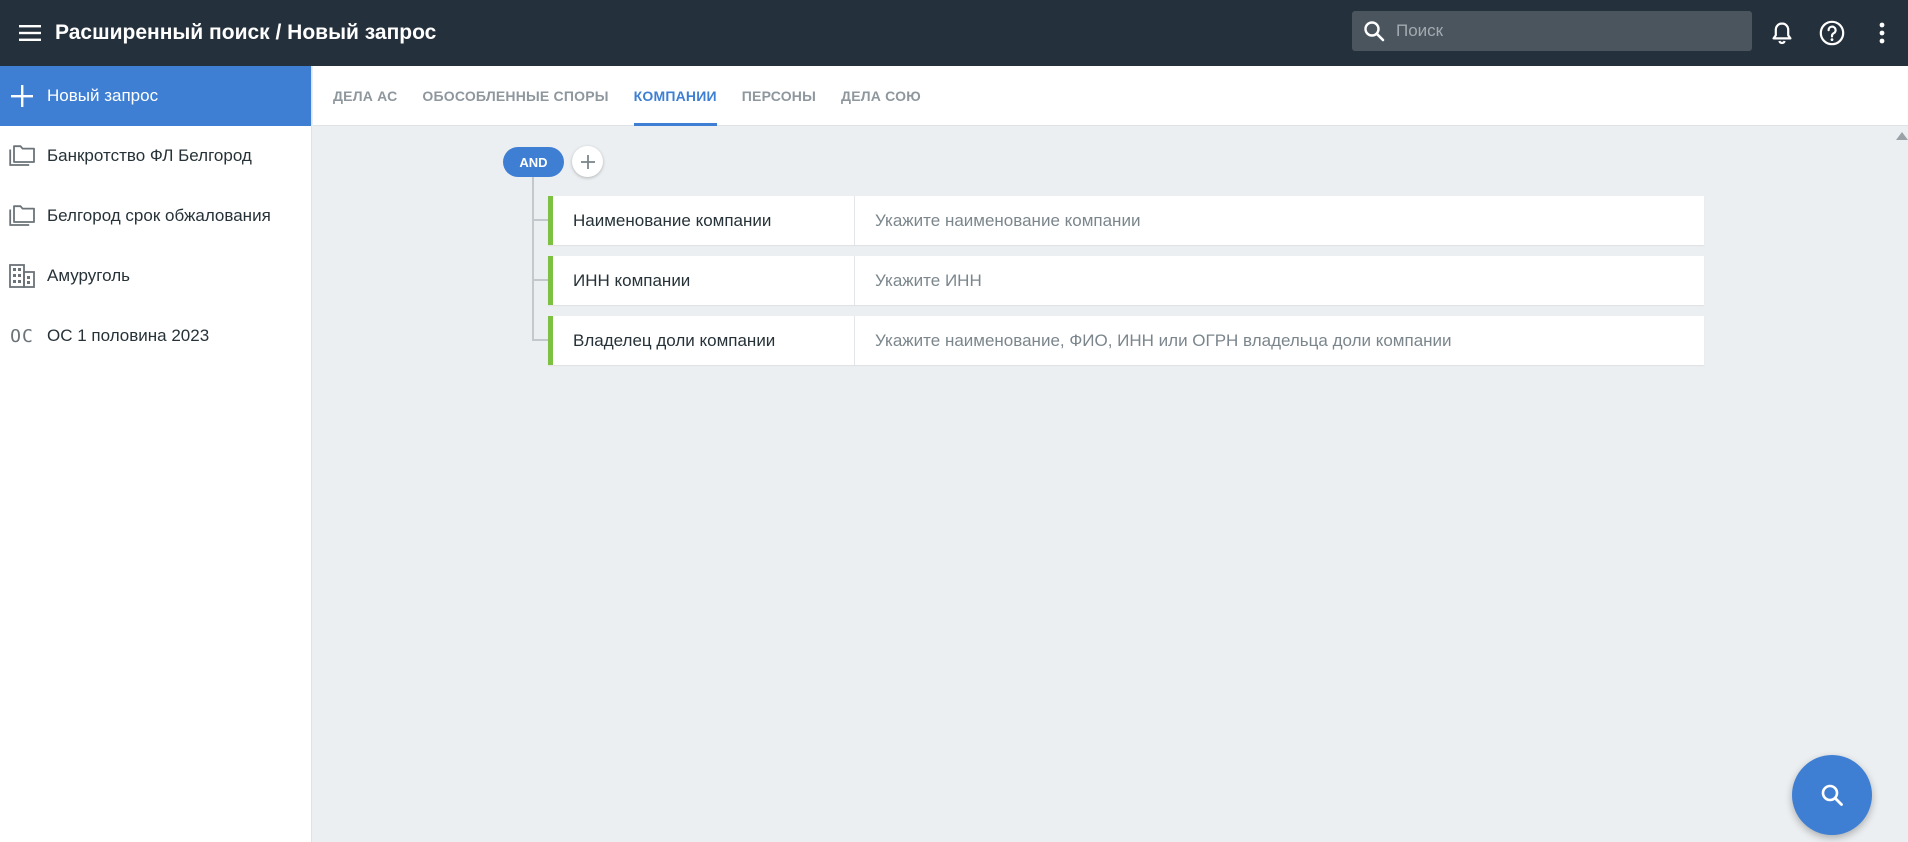 Image resolution: width=1908 pixels, height=842 pixels. Describe the element at coordinates (533, 162) in the screenshot. I see `logical-operator-button: AND` at that location.